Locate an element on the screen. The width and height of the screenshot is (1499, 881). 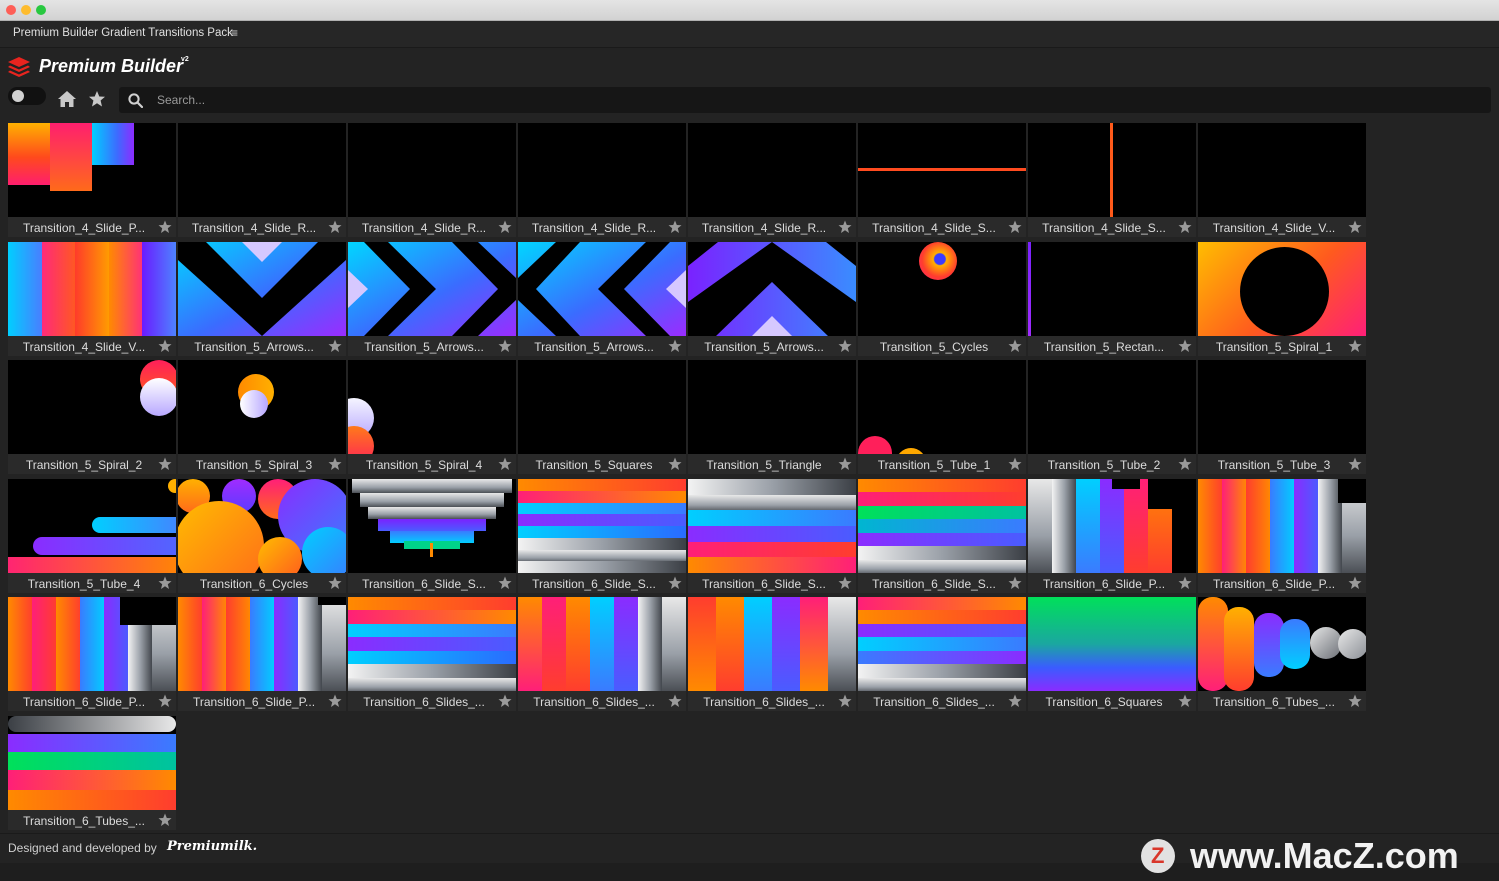
transition-tile: Transition_5_Spiral_4 is located at coordinates (432, 417).